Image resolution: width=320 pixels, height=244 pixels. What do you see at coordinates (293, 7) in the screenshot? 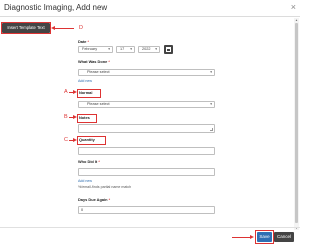
I see `close-icon: ×` at bounding box center [293, 7].